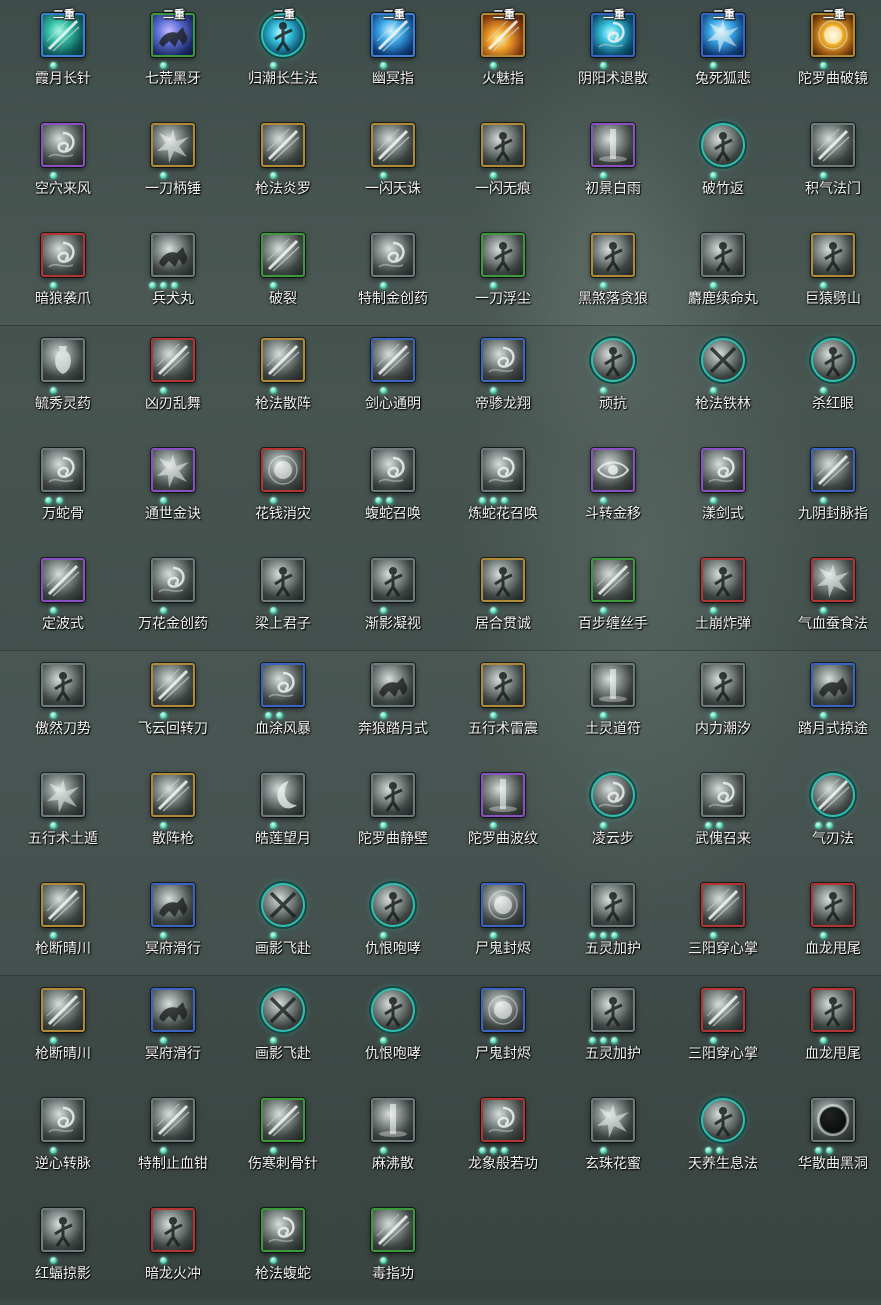 This screenshot has height=1305, width=881. I want to click on skill-slot: 奔狼踏月式, so click(393, 705).